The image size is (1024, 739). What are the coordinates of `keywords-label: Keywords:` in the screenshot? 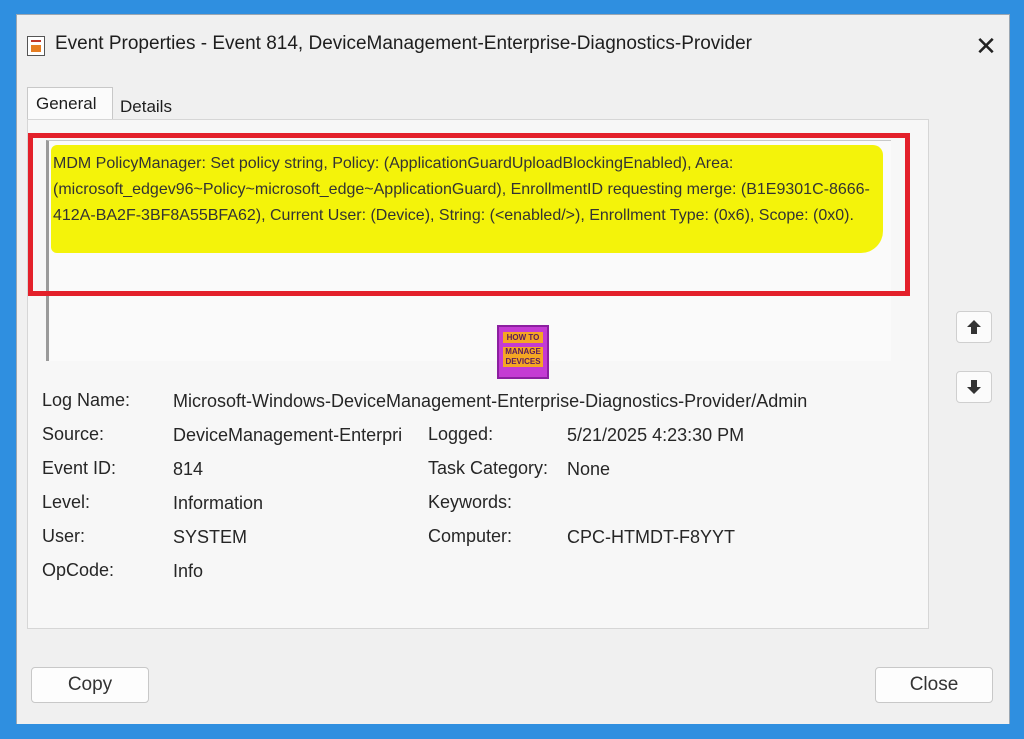 It's located at (470, 502).